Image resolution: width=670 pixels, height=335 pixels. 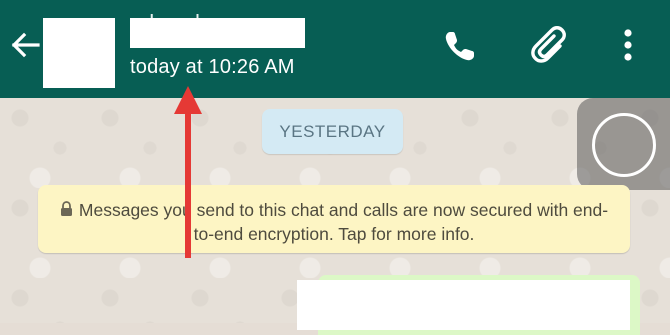 What do you see at coordinates (79, 53) in the screenshot?
I see `avatar` at bounding box center [79, 53].